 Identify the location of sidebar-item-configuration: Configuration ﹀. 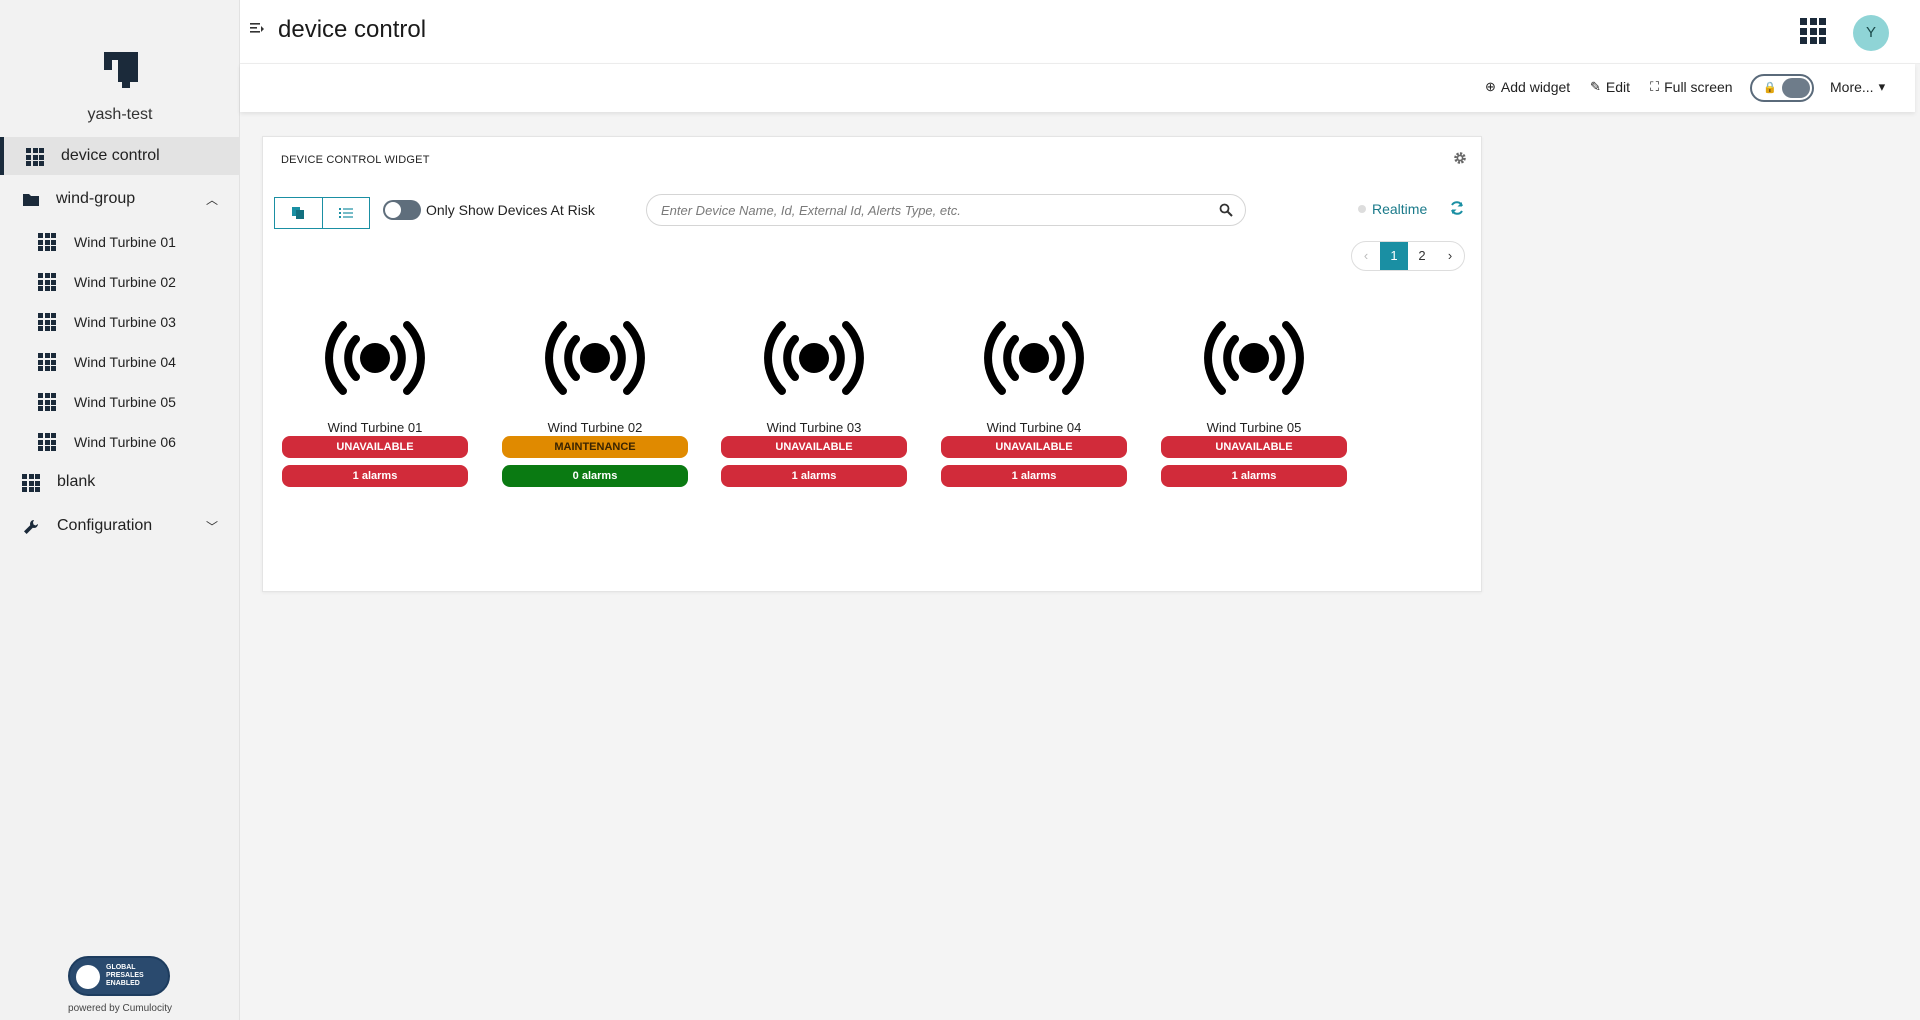
(120, 526).